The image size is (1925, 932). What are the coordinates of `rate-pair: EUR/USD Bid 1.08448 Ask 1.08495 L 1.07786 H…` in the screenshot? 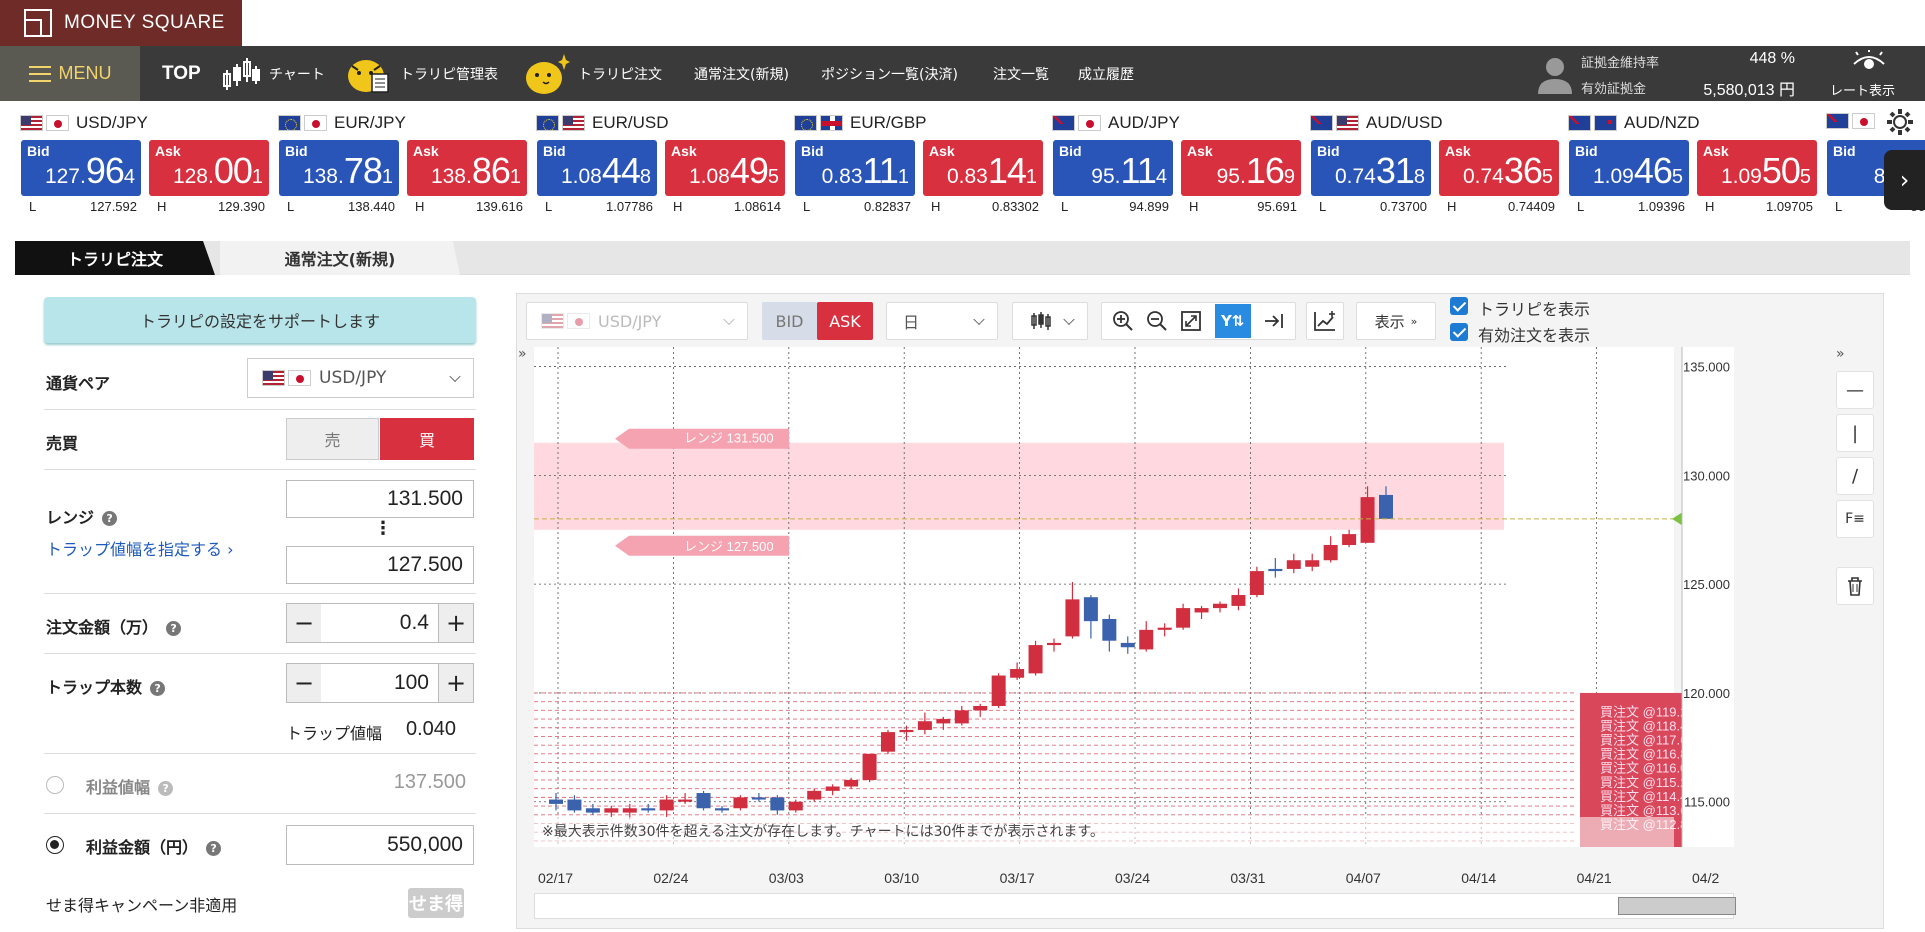 It's located at (650, 160).